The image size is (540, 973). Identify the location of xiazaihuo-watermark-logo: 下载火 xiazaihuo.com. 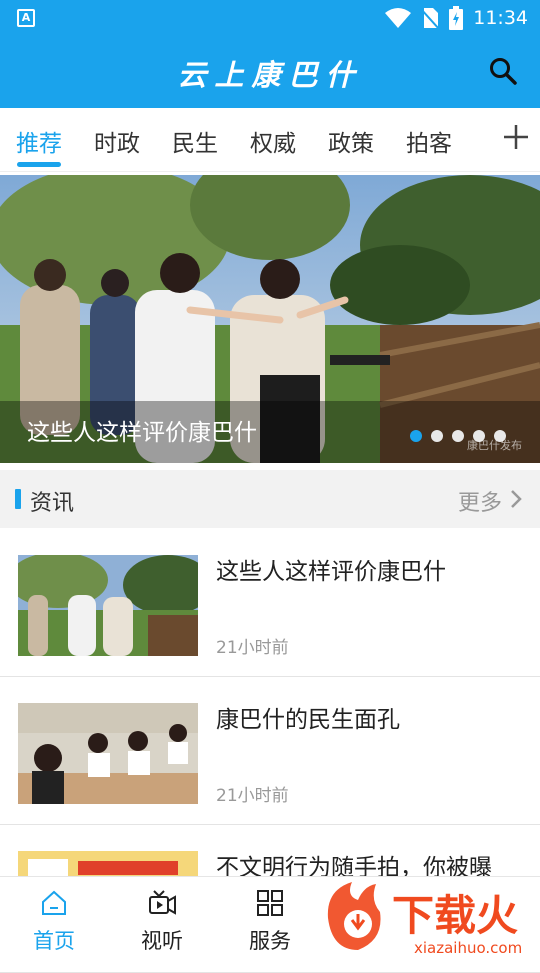
(424, 919).